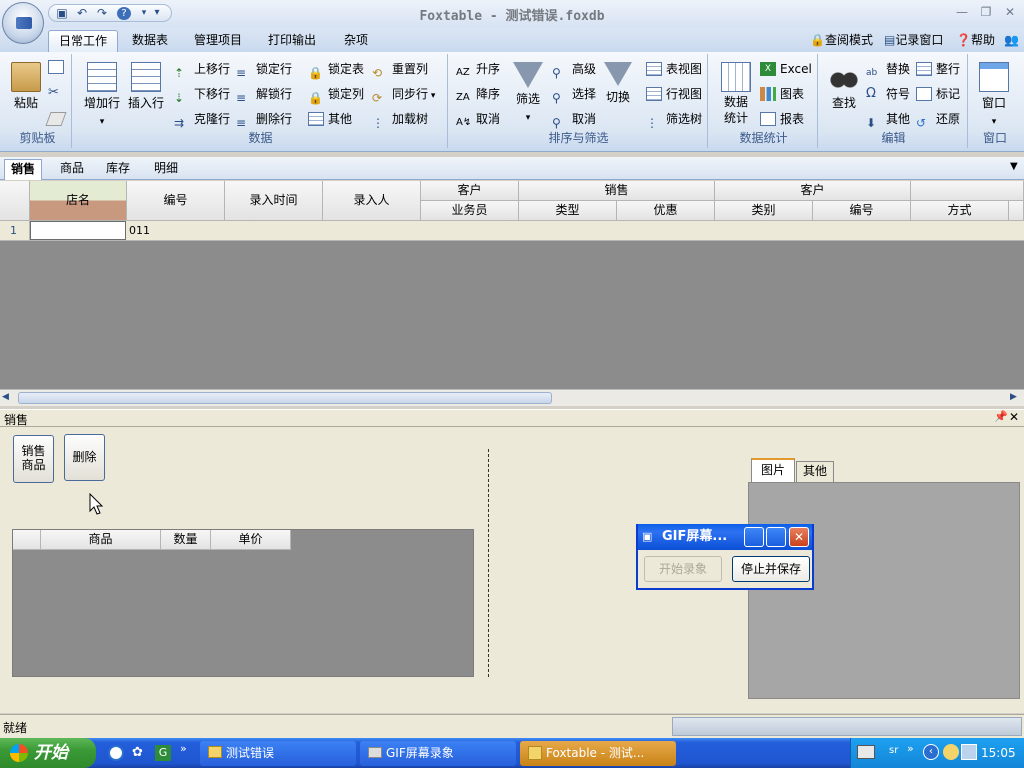 Image resolution: width=1024 pixels, height=768 pixels. I want to click on tab-other: 其他, so click(815, 471).